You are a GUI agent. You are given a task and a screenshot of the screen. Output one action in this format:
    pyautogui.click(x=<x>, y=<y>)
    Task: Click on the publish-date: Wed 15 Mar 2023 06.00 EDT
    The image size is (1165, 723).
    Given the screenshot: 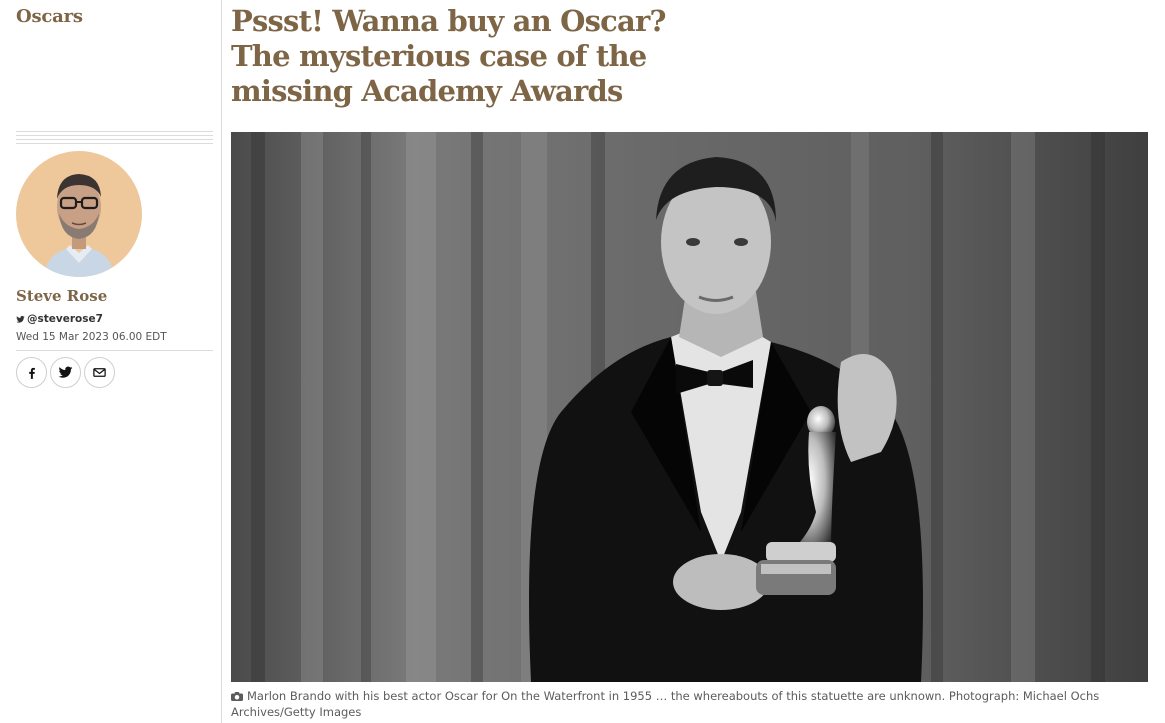 What is the action you would take?
    pyautogui.click(x=91, y=337)
    